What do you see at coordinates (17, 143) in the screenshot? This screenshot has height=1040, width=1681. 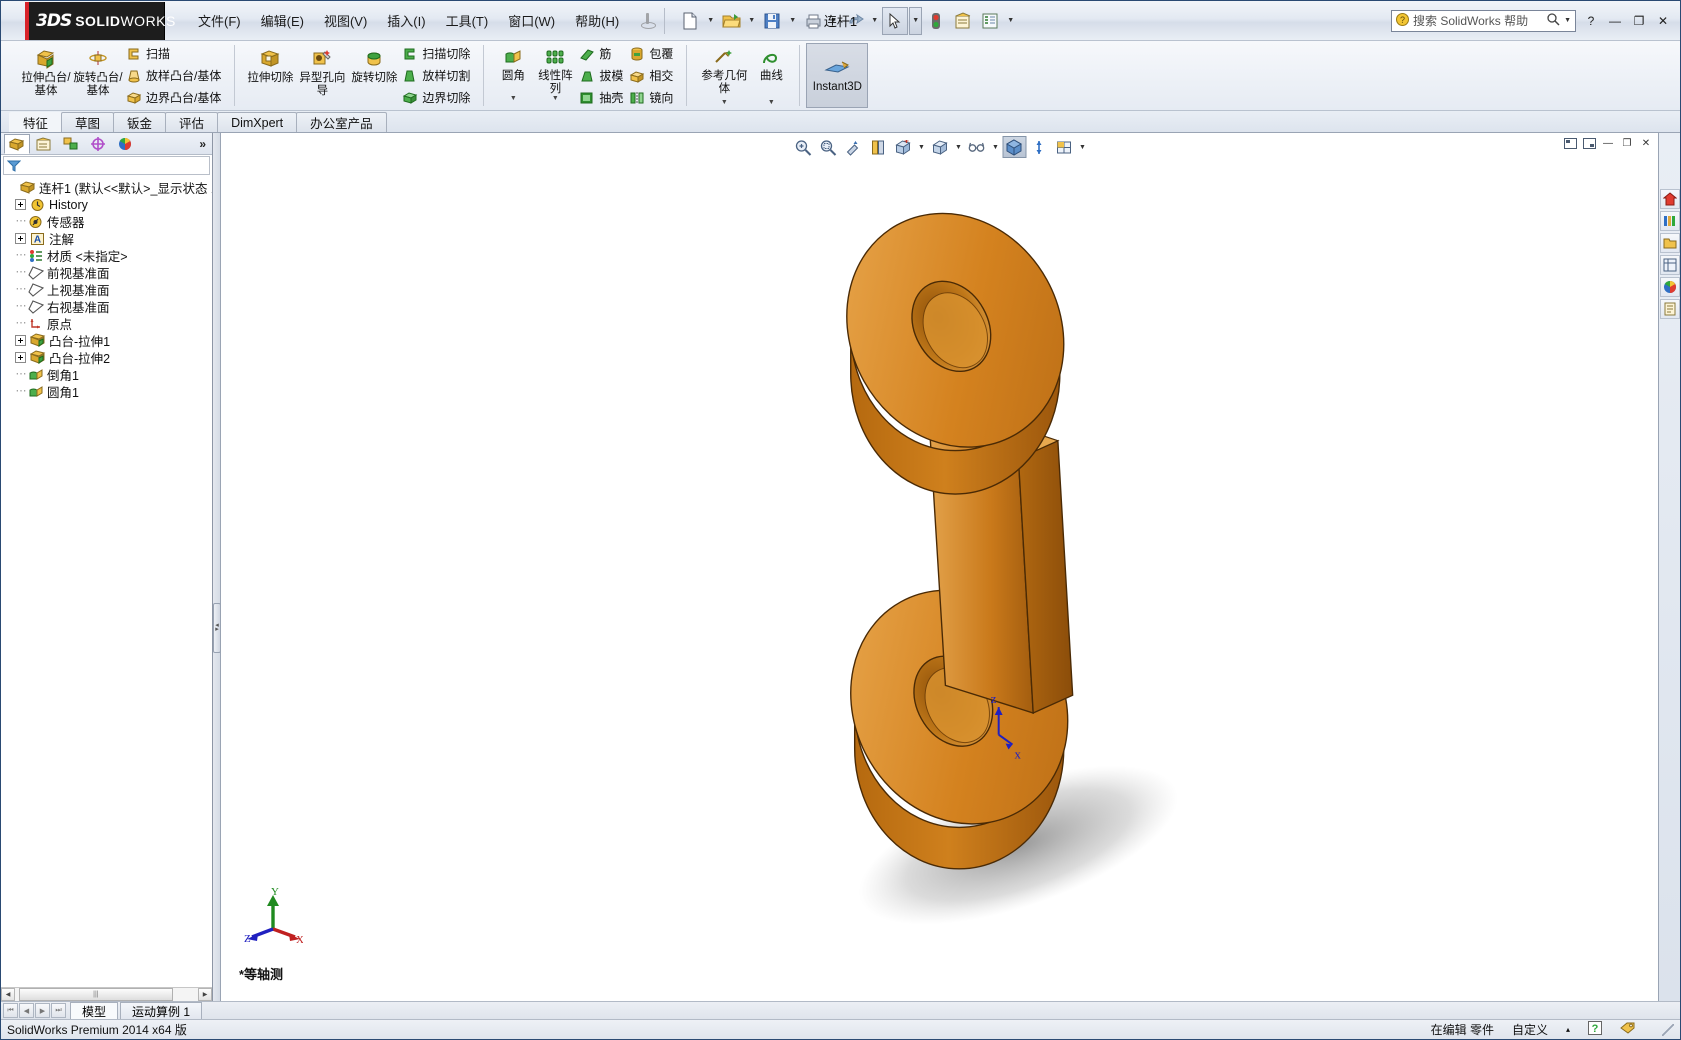 I see `feature-manager-tab` at bounding box center [17, 143].